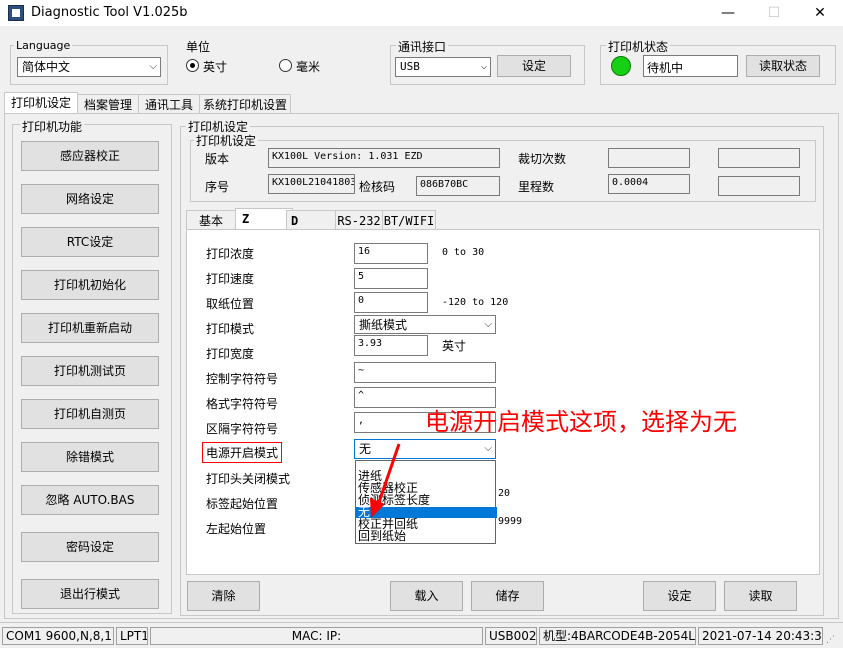  What do you see at coordinates (759, 186) in the screenshot?
I see `mileage-extra-field` at bounding box center [759, 186].